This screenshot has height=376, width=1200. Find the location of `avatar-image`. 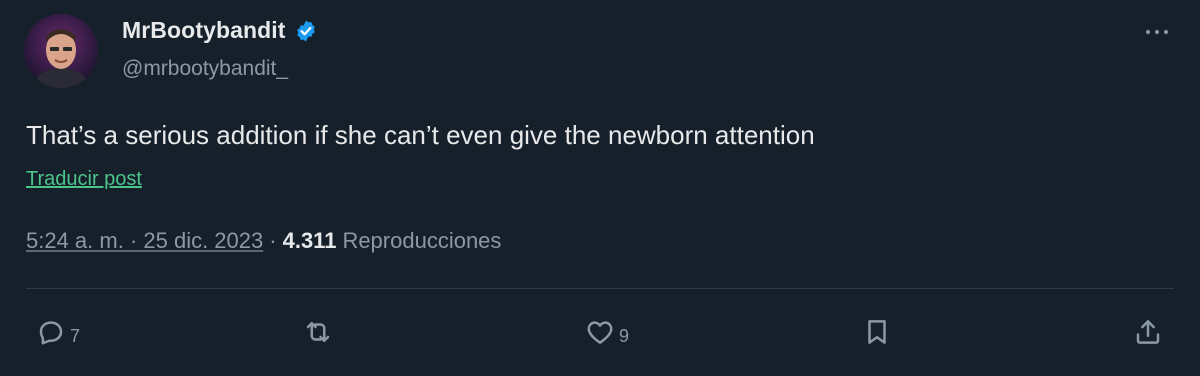

avatar-image is located at coordinates (61, 51).